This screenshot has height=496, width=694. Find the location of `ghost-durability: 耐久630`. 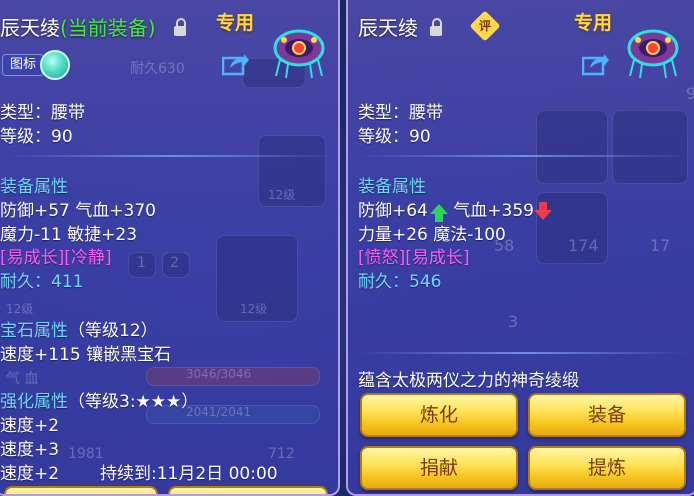

ghost-durability: 耐久630 is located at coordinates (157, 69).